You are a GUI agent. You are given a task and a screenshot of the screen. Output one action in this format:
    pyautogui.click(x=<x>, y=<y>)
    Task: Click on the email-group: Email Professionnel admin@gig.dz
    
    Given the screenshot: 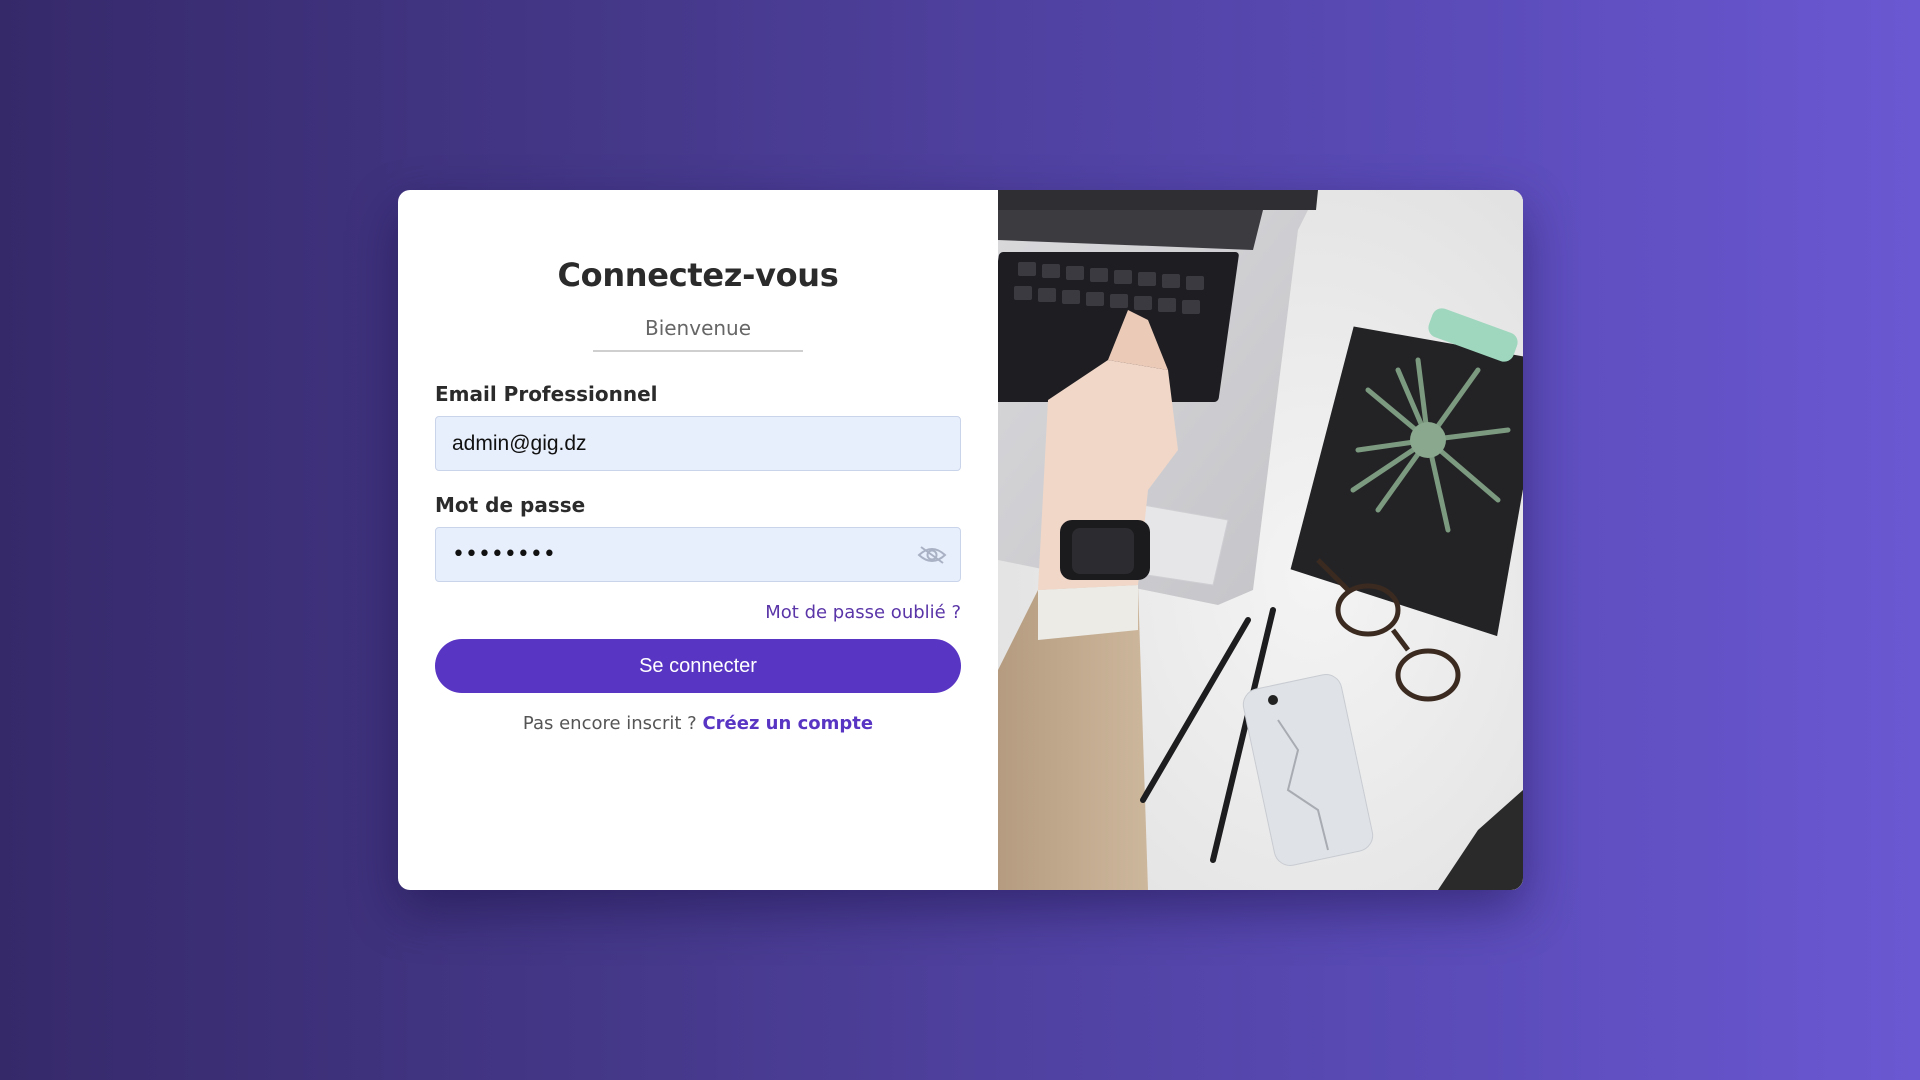 What is the action you would take?
    pyautogui.click(x=698, y=426)
    